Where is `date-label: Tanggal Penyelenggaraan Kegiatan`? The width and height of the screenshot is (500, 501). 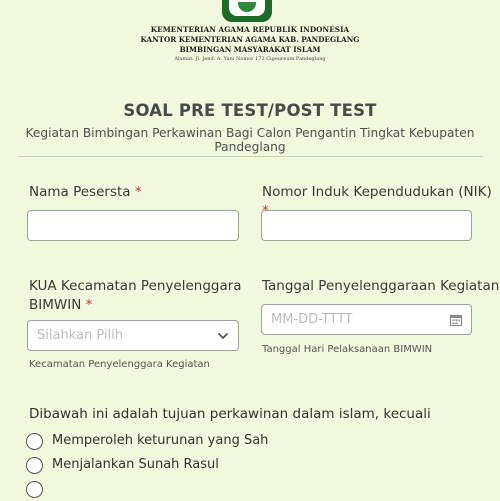
date-label: Tanggal Penyelenggaraan Kegiatan is located at coordinates (381, 286).